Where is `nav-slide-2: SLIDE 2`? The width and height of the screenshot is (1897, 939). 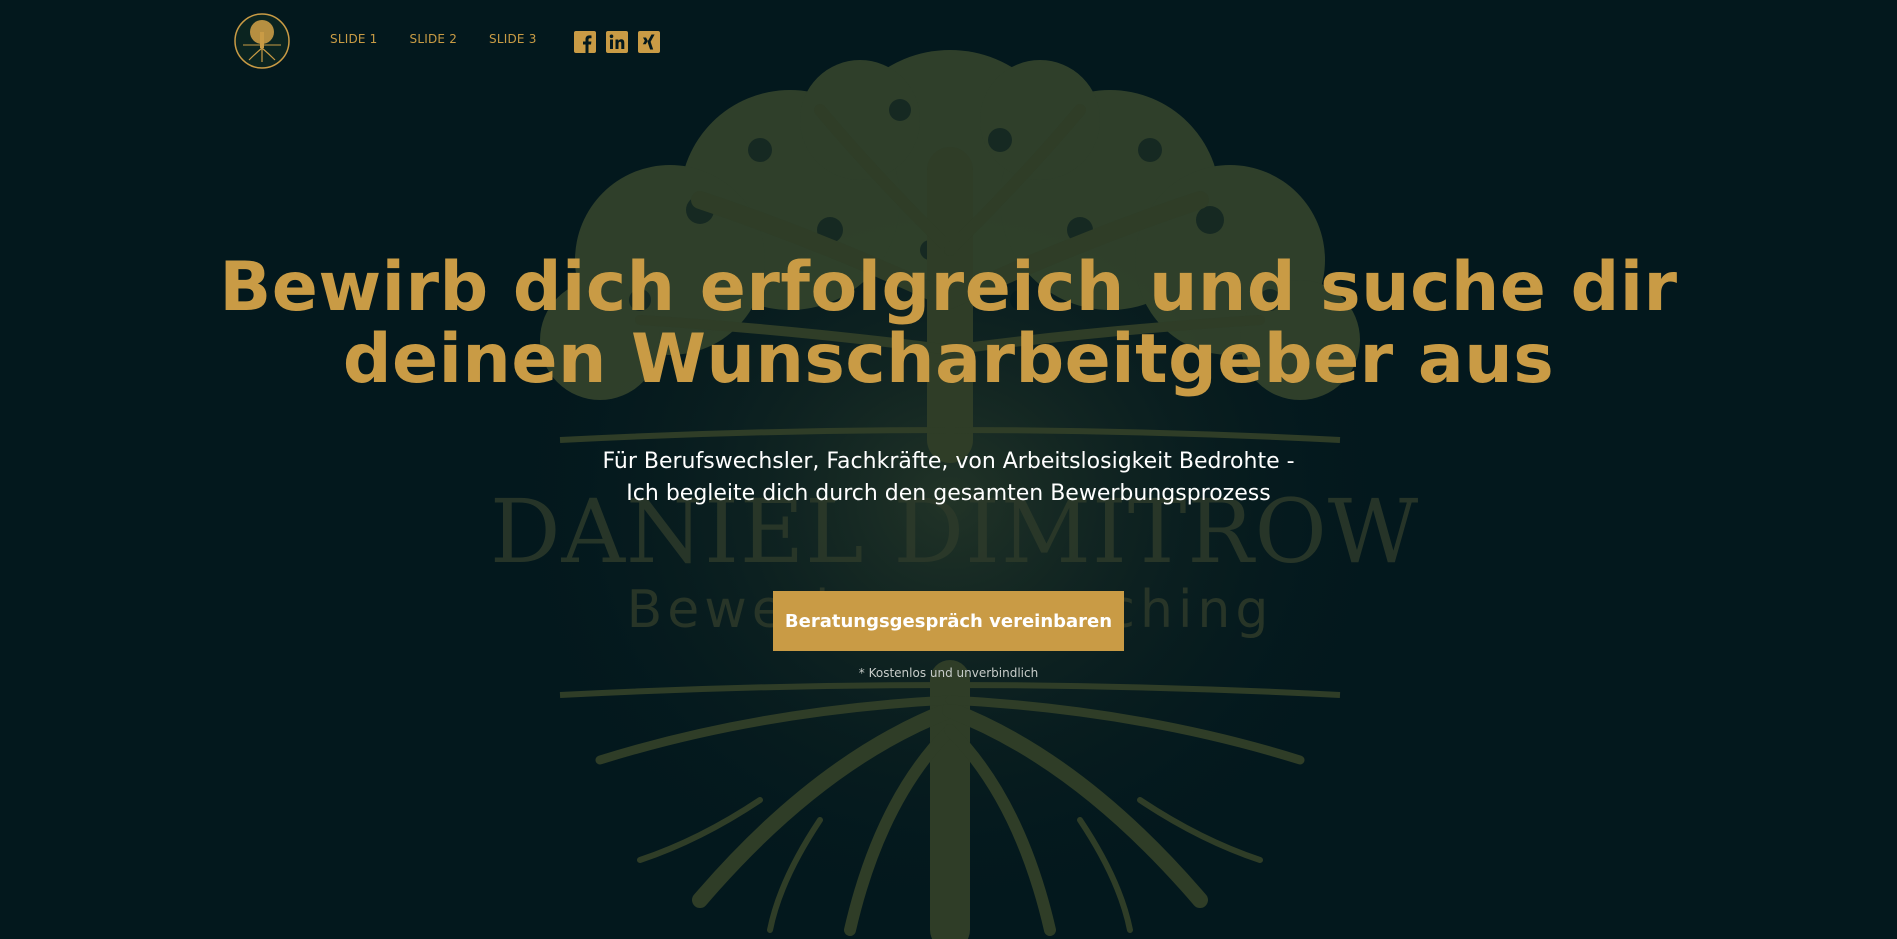 nav-slide-2: SLIDE 2 is located at coordinates (434, 39).